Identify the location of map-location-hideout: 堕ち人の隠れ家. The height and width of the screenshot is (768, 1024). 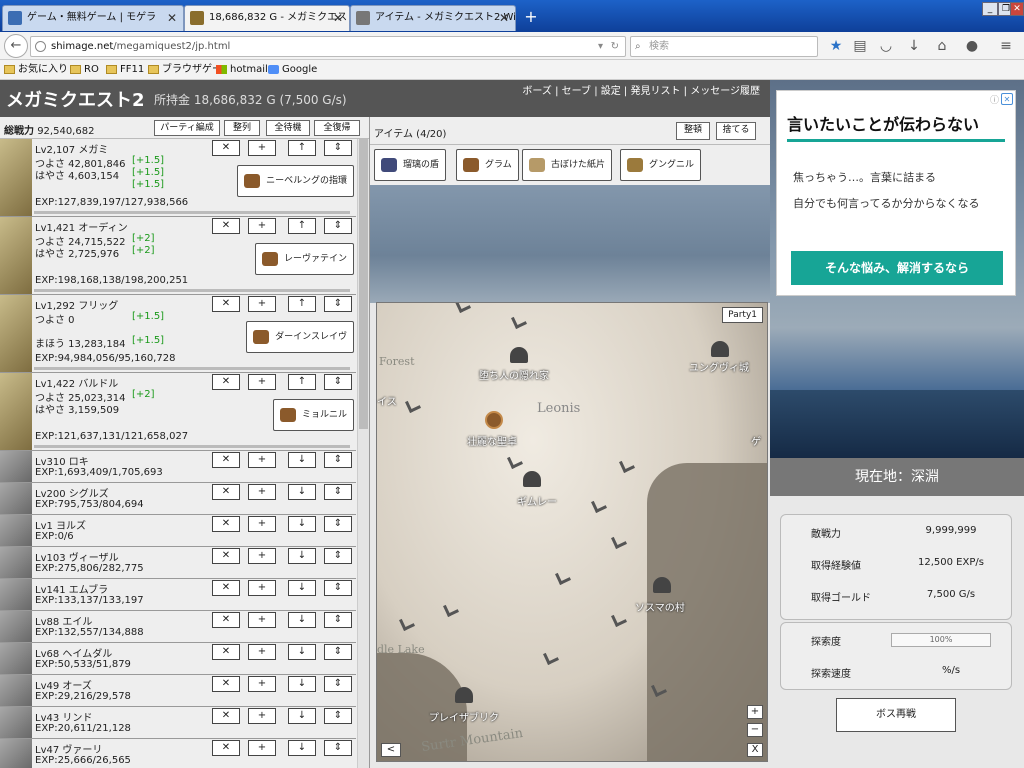
(514, 374).